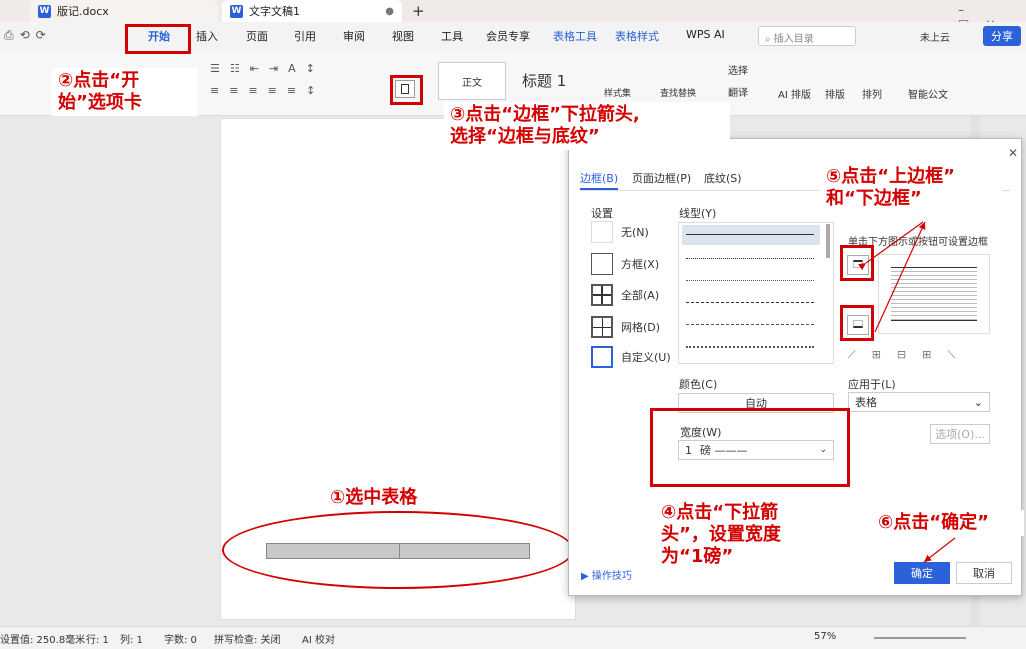 This screenshot has width=1026, height=649. What do you see at coordinates (890, 176) in the screenshot?
I see `annotation-text: ⑤点击“上边框”` at bounding box center [890, 176].